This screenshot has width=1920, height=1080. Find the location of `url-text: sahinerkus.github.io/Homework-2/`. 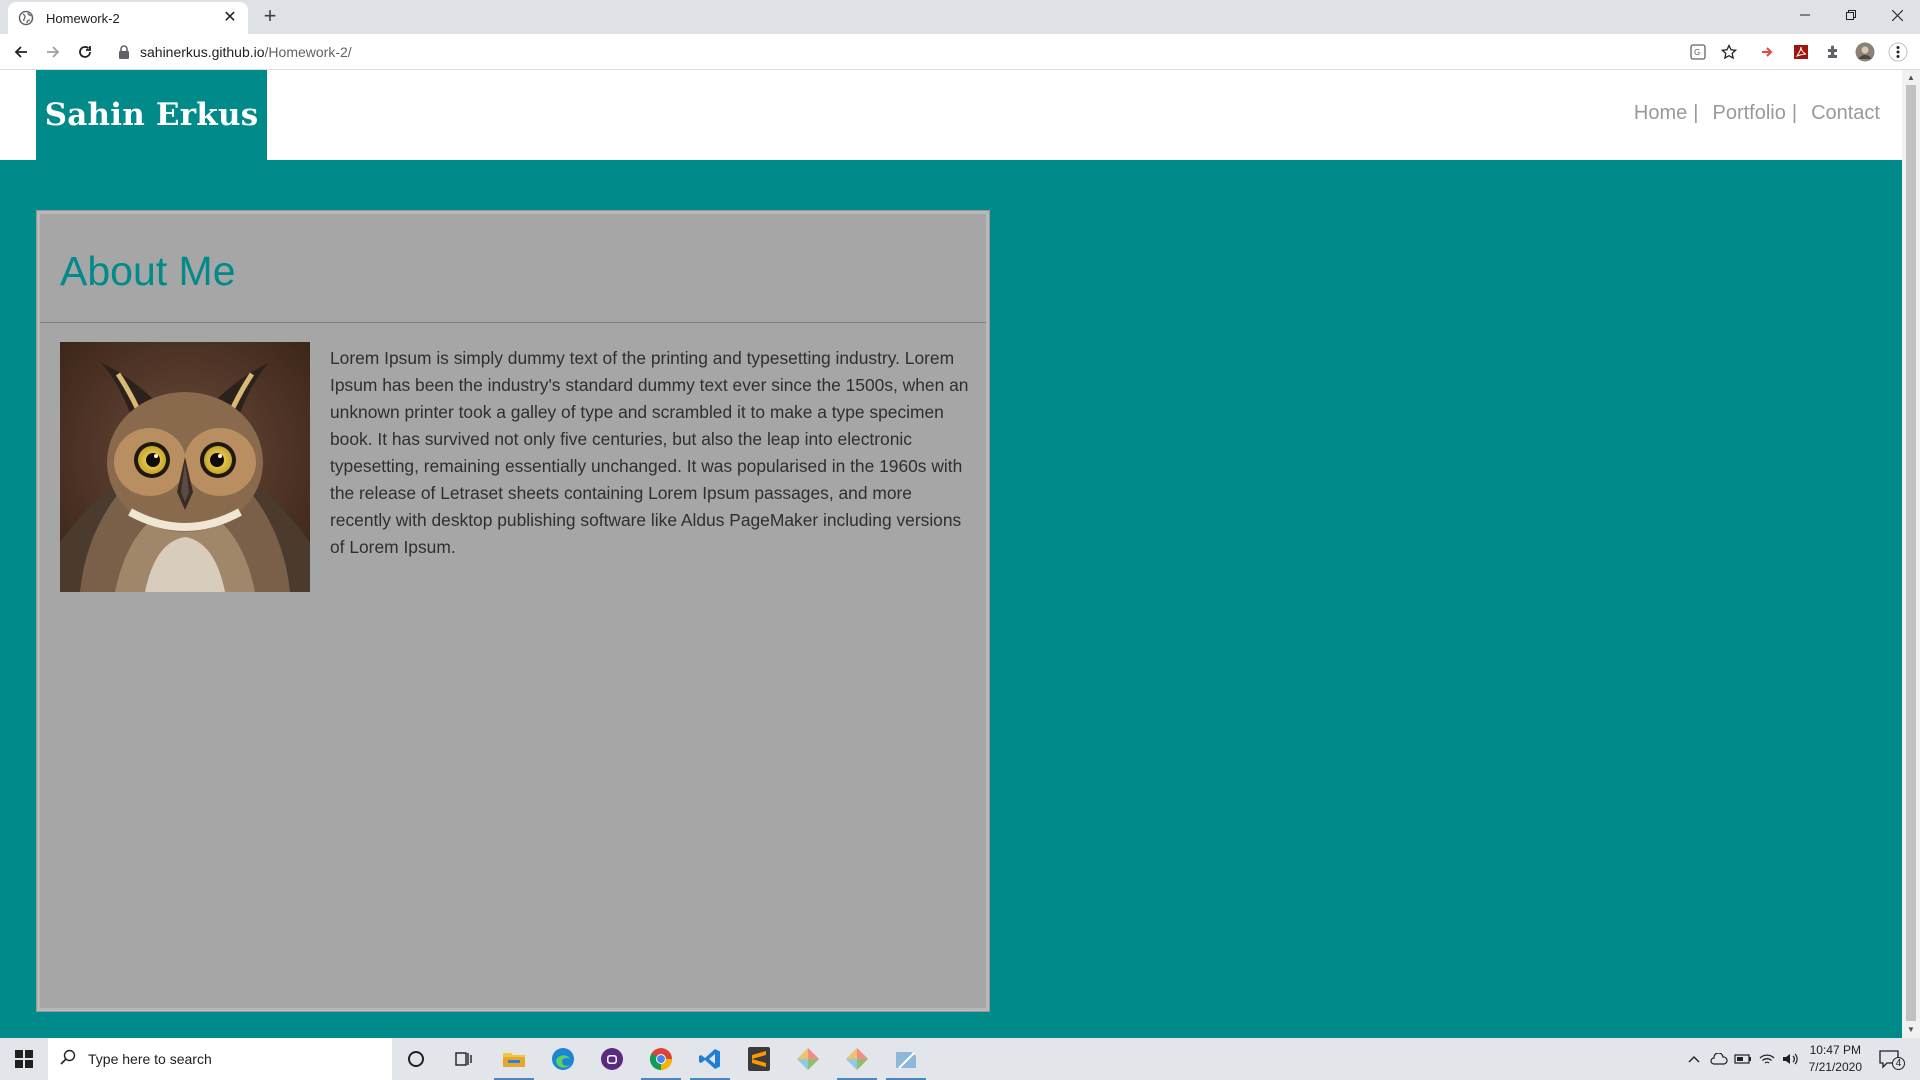

url-text: sahinerkus.github.io/Homework-2/ is located at coordinates (246, 52).